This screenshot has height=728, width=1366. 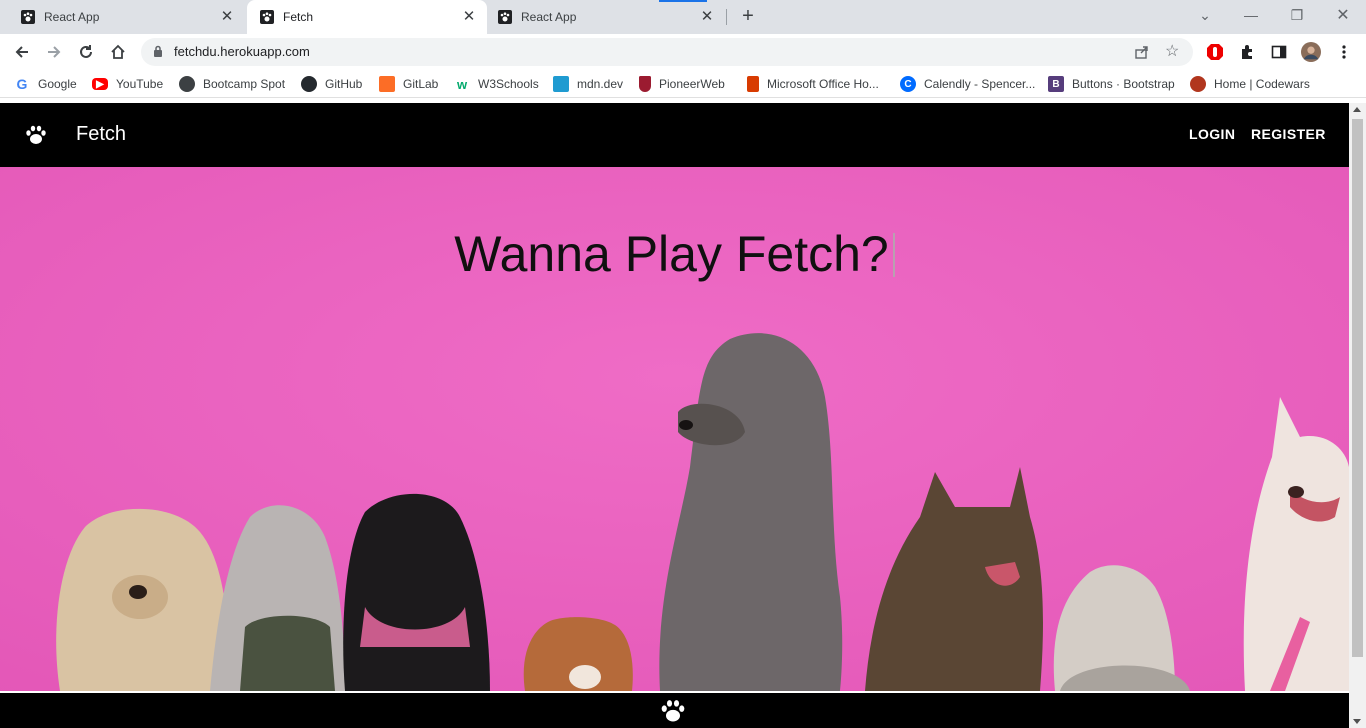 What do you see at coordinates (158, 54) in the screenshot?
I see `lock-icon` at bounding box center [158, 54].